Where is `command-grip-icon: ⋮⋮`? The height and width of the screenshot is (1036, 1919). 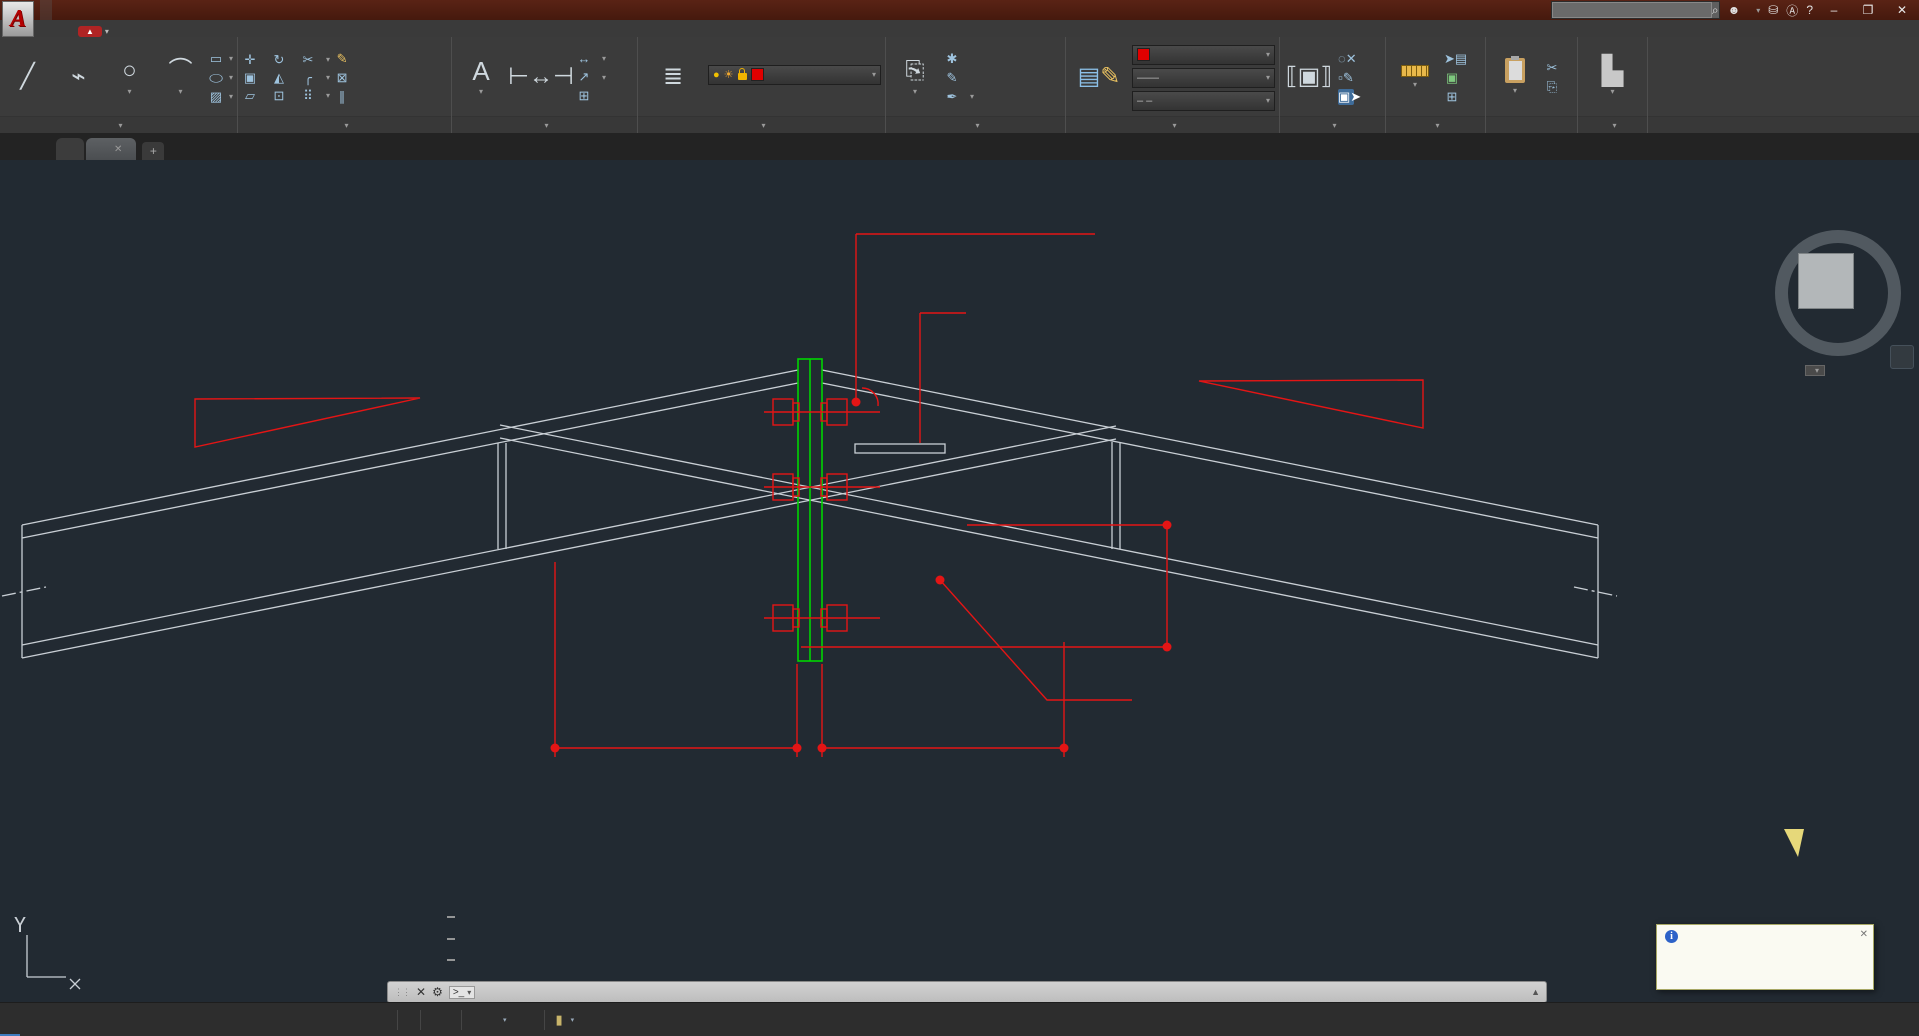 command-grip-icon: ⋮⋮ is located at coordinates (402, 992).